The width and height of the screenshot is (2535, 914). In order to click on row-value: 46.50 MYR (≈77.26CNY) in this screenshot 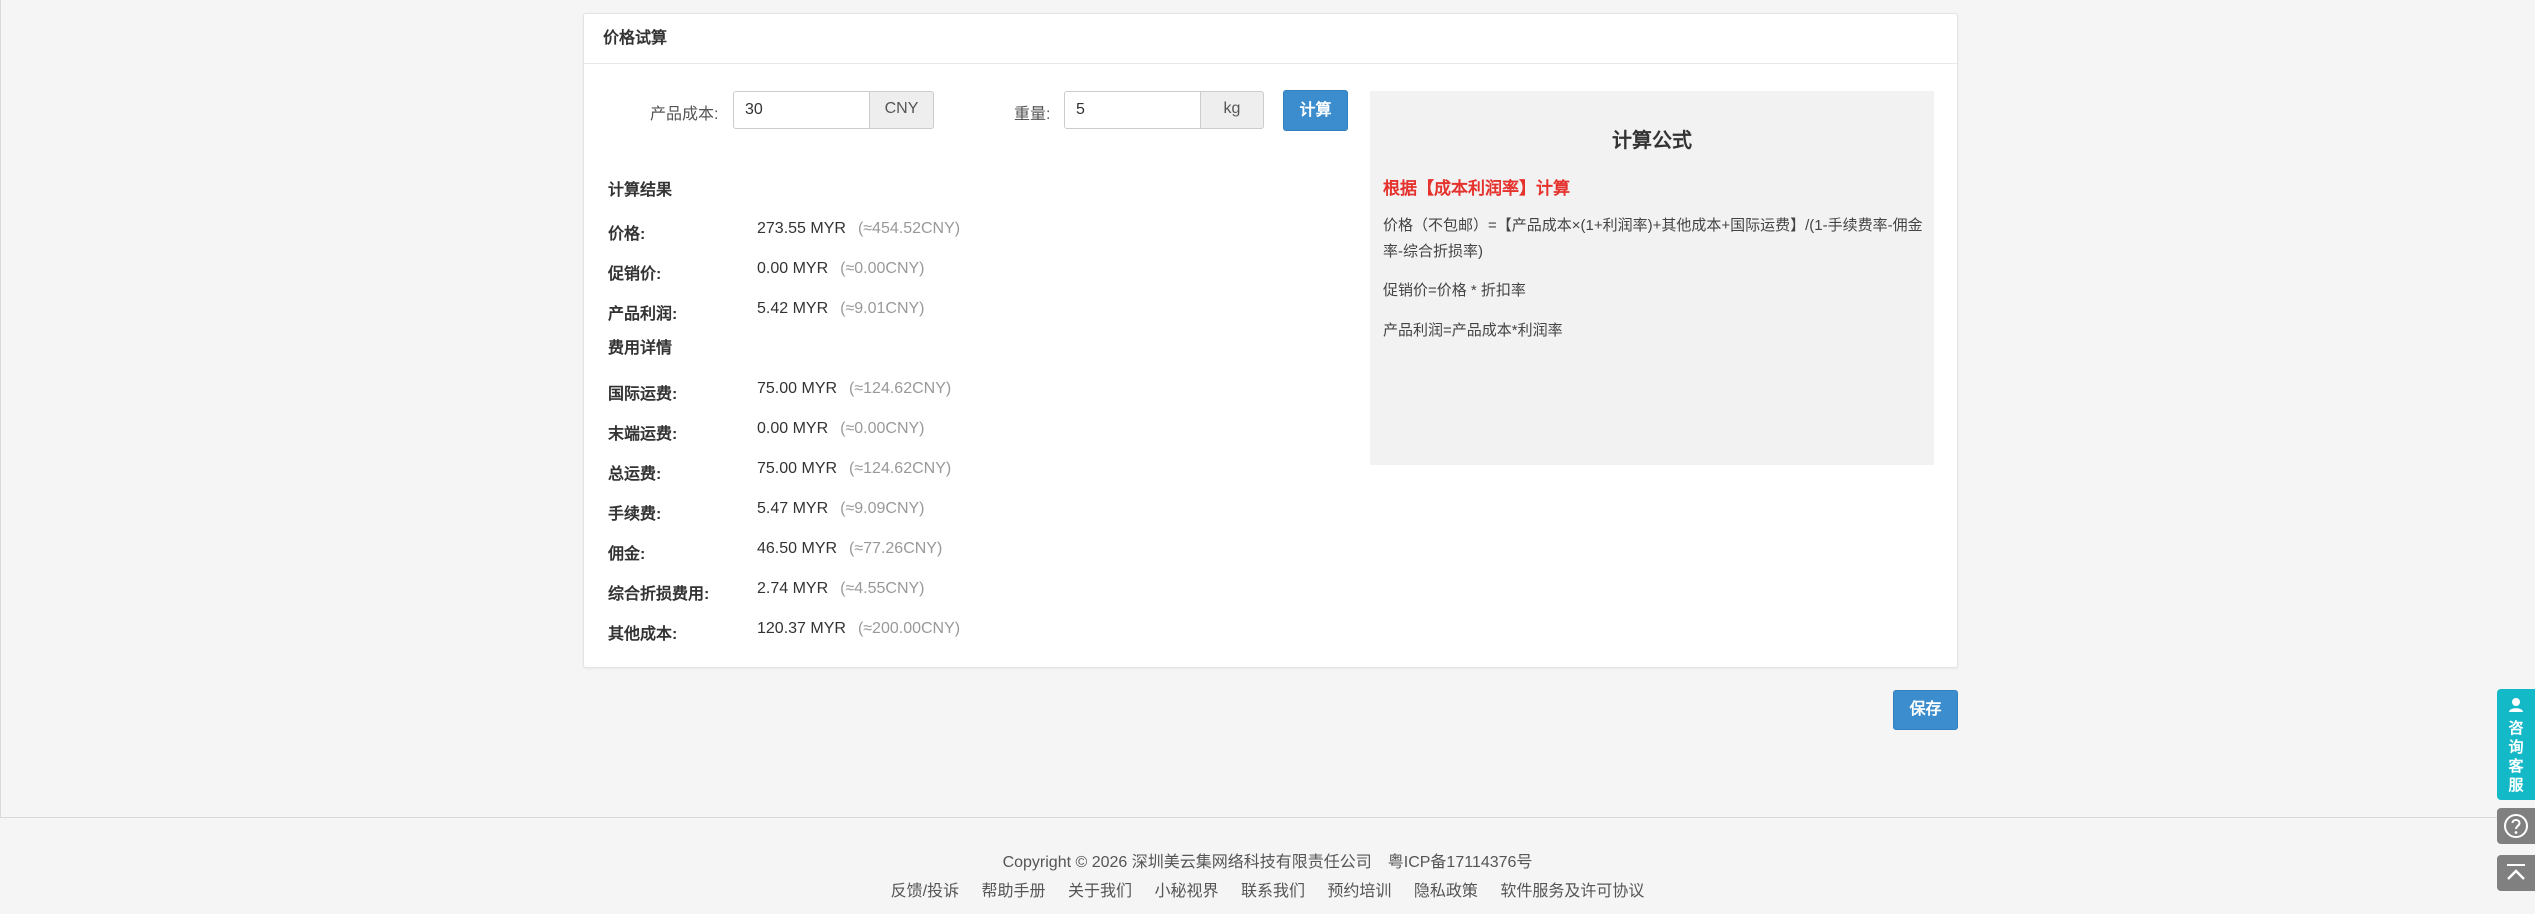, I will do `click(850, 548)`.